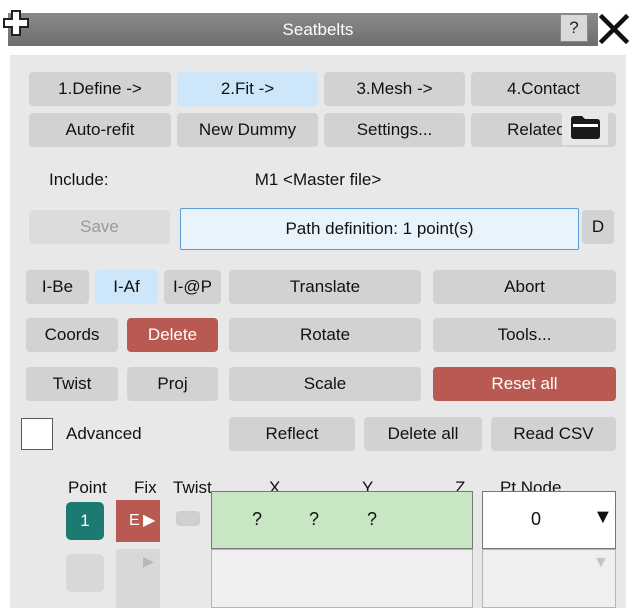 The width and height of the screenshot is (636, 608). Describe the element at coordinates (292, 434) in the screenshot. I see `reflect-button: Reflect` at that location.